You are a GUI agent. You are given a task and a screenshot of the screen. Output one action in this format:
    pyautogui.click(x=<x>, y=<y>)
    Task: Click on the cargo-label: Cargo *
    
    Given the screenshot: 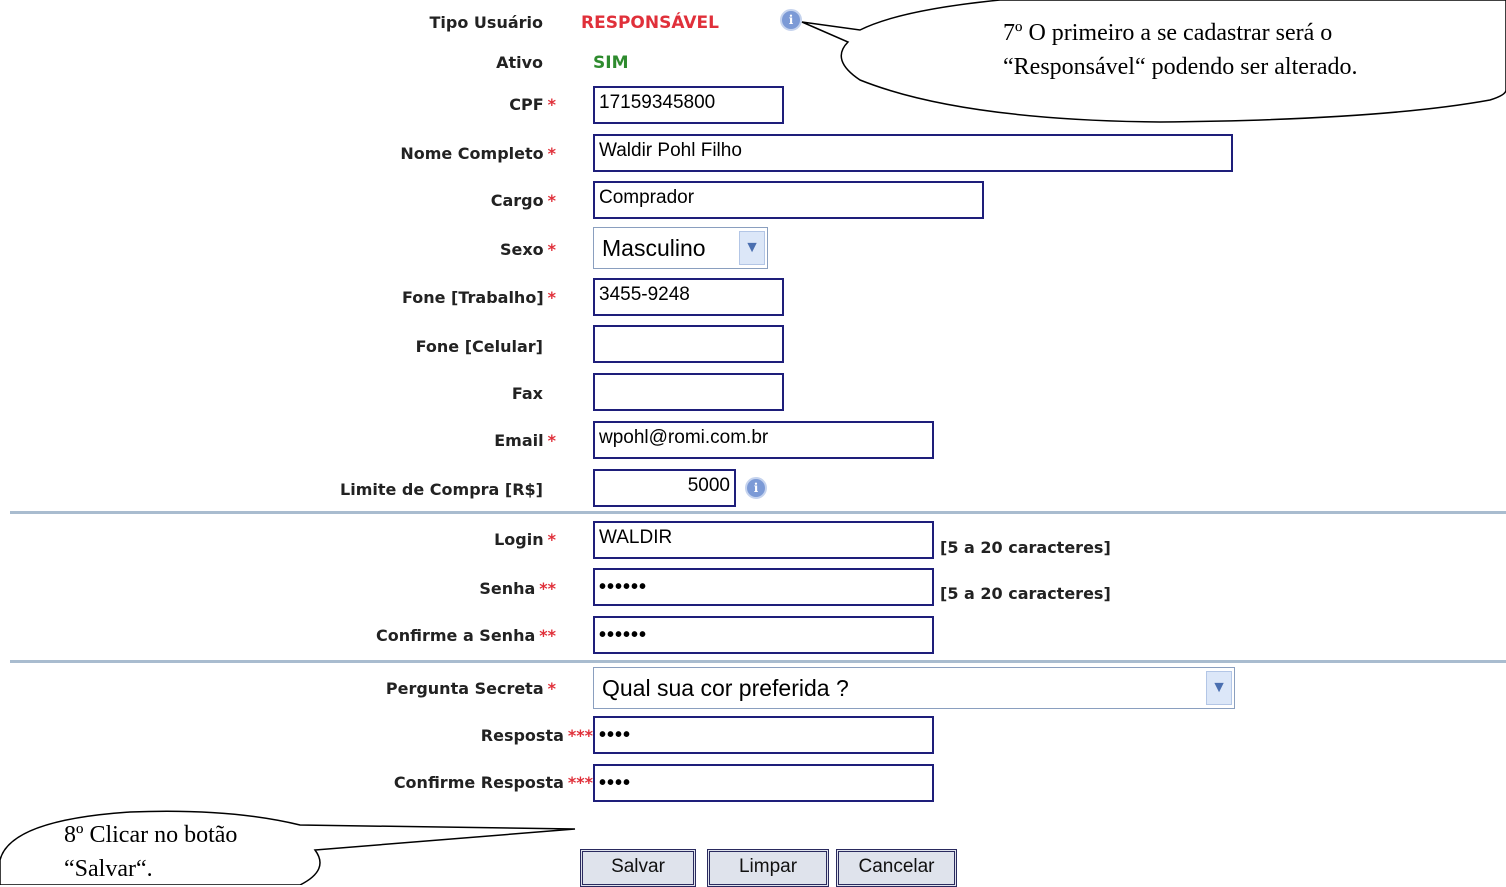 What is the action you would take?
    pyautogui.click(x=523, y=200)
    